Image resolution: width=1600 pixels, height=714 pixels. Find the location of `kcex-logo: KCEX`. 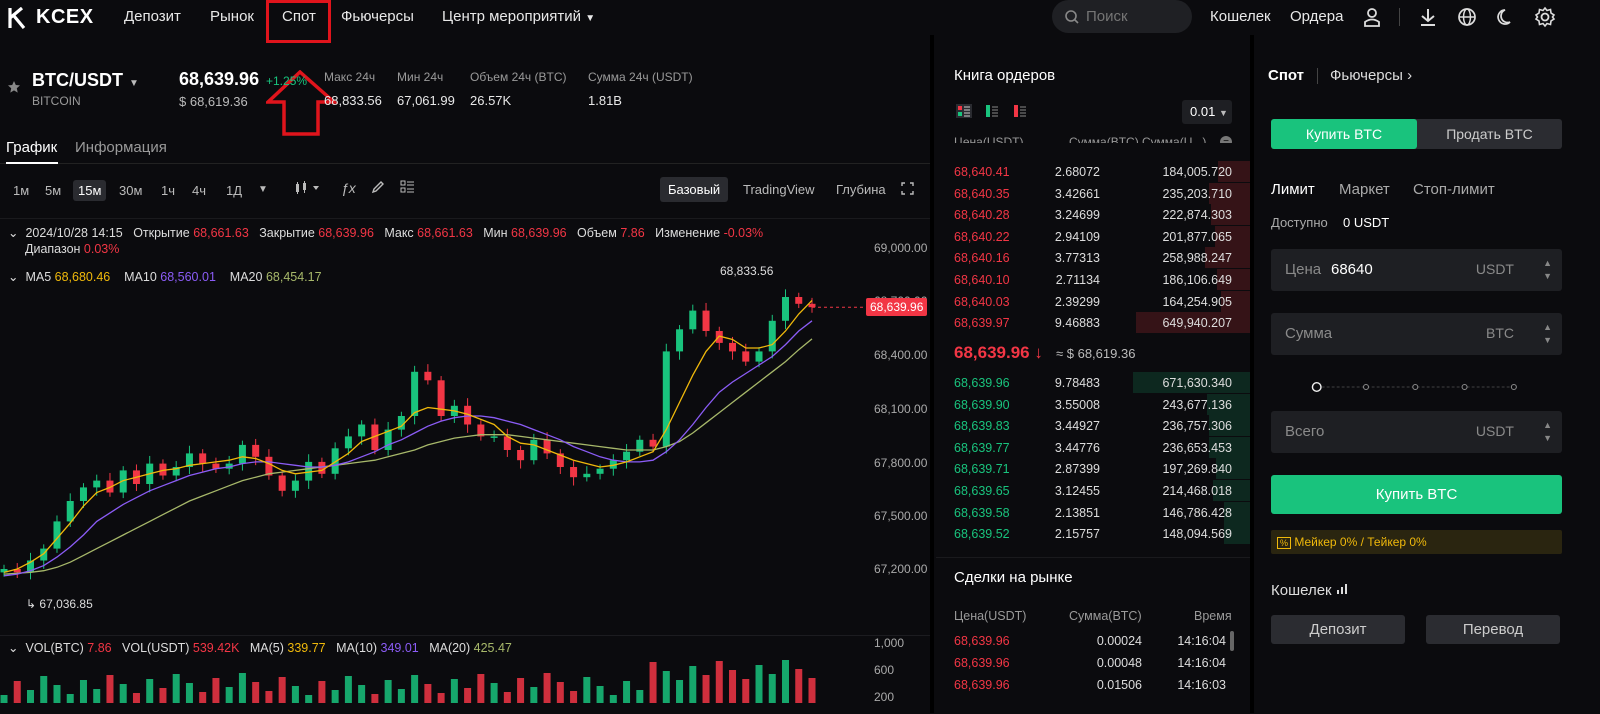

kcex-logo: KCEX is located at coordinates (51, 17).